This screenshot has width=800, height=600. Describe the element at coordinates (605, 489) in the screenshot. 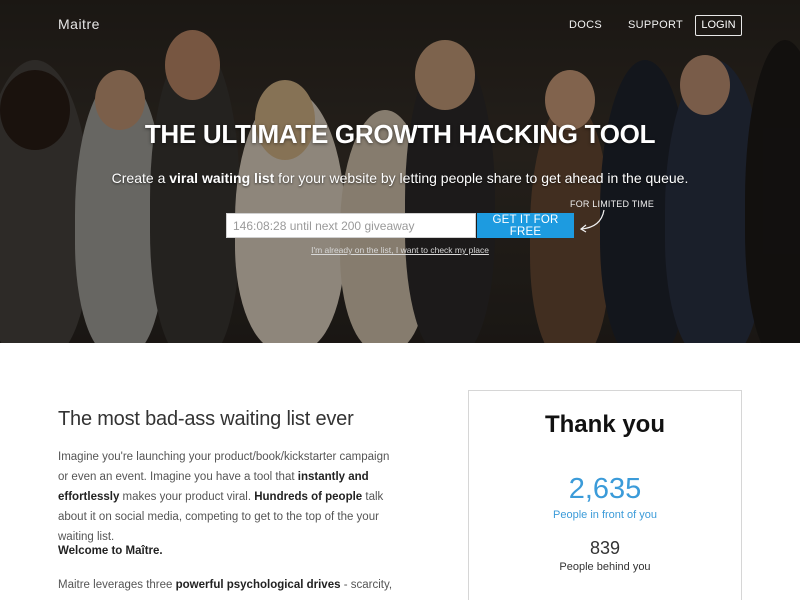

I see `people-ahead-count: 2,635` at that location.